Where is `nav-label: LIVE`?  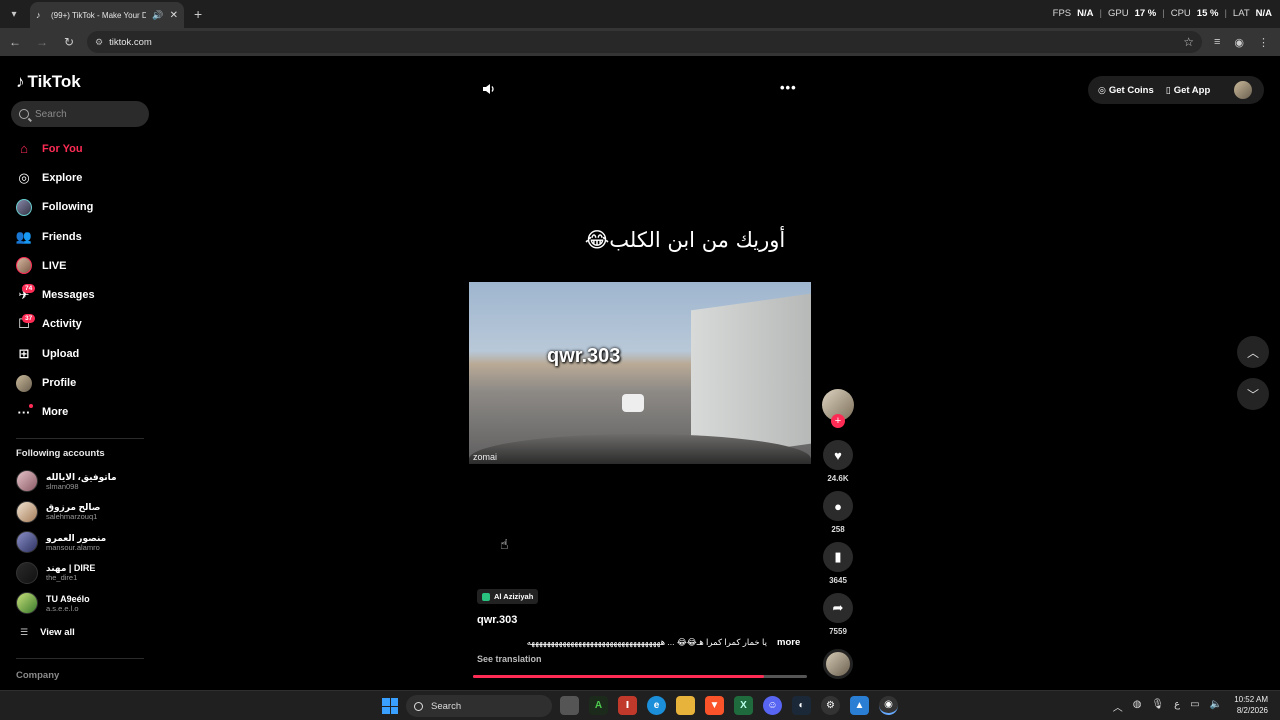 nav-label: LIVE is located at coordinates (54, 265).